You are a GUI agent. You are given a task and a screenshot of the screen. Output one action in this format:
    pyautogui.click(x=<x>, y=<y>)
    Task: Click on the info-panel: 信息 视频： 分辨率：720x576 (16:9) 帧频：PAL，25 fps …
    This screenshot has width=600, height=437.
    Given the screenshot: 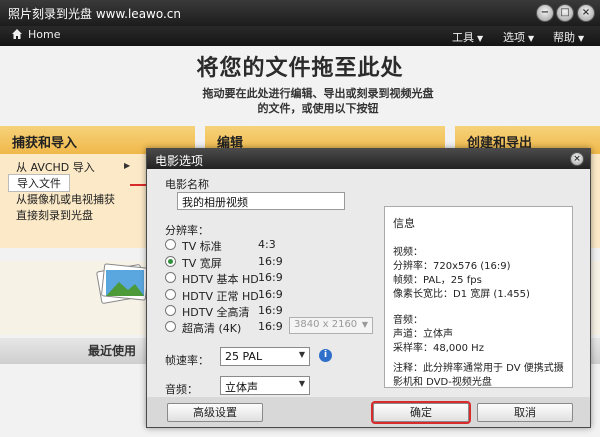 What is the action you would take?
    pyautogui.click(x=478, y=297)
    